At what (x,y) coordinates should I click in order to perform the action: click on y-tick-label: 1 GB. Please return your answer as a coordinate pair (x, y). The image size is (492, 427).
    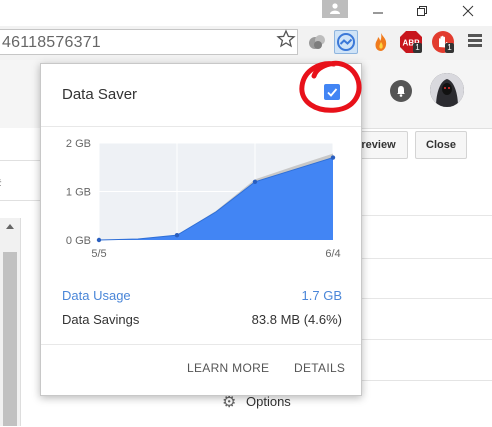
    Looking at the image, I should click on (78, 193).